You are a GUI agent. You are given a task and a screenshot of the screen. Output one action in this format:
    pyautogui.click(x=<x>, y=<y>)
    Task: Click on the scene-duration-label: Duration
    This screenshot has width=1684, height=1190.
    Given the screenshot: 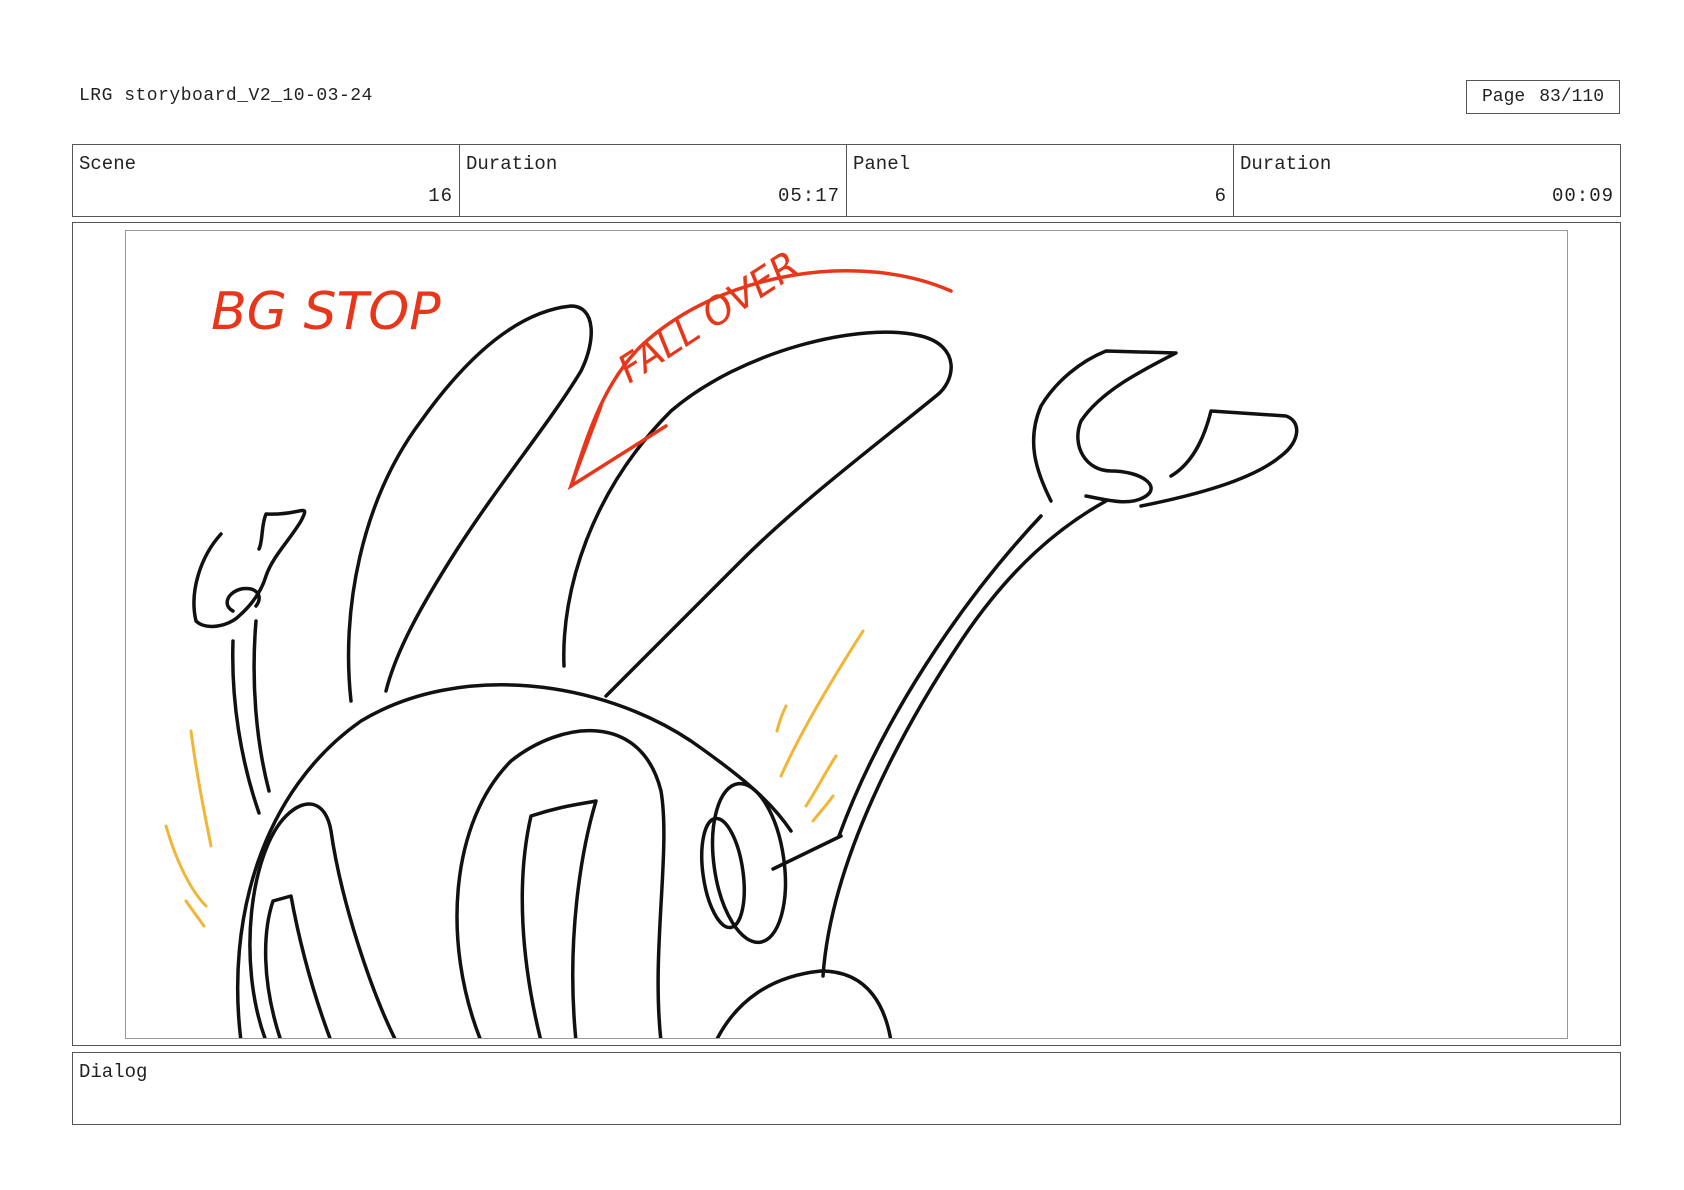 What is the action you would take?
    pyautogui.click(x=512, y=164)
    